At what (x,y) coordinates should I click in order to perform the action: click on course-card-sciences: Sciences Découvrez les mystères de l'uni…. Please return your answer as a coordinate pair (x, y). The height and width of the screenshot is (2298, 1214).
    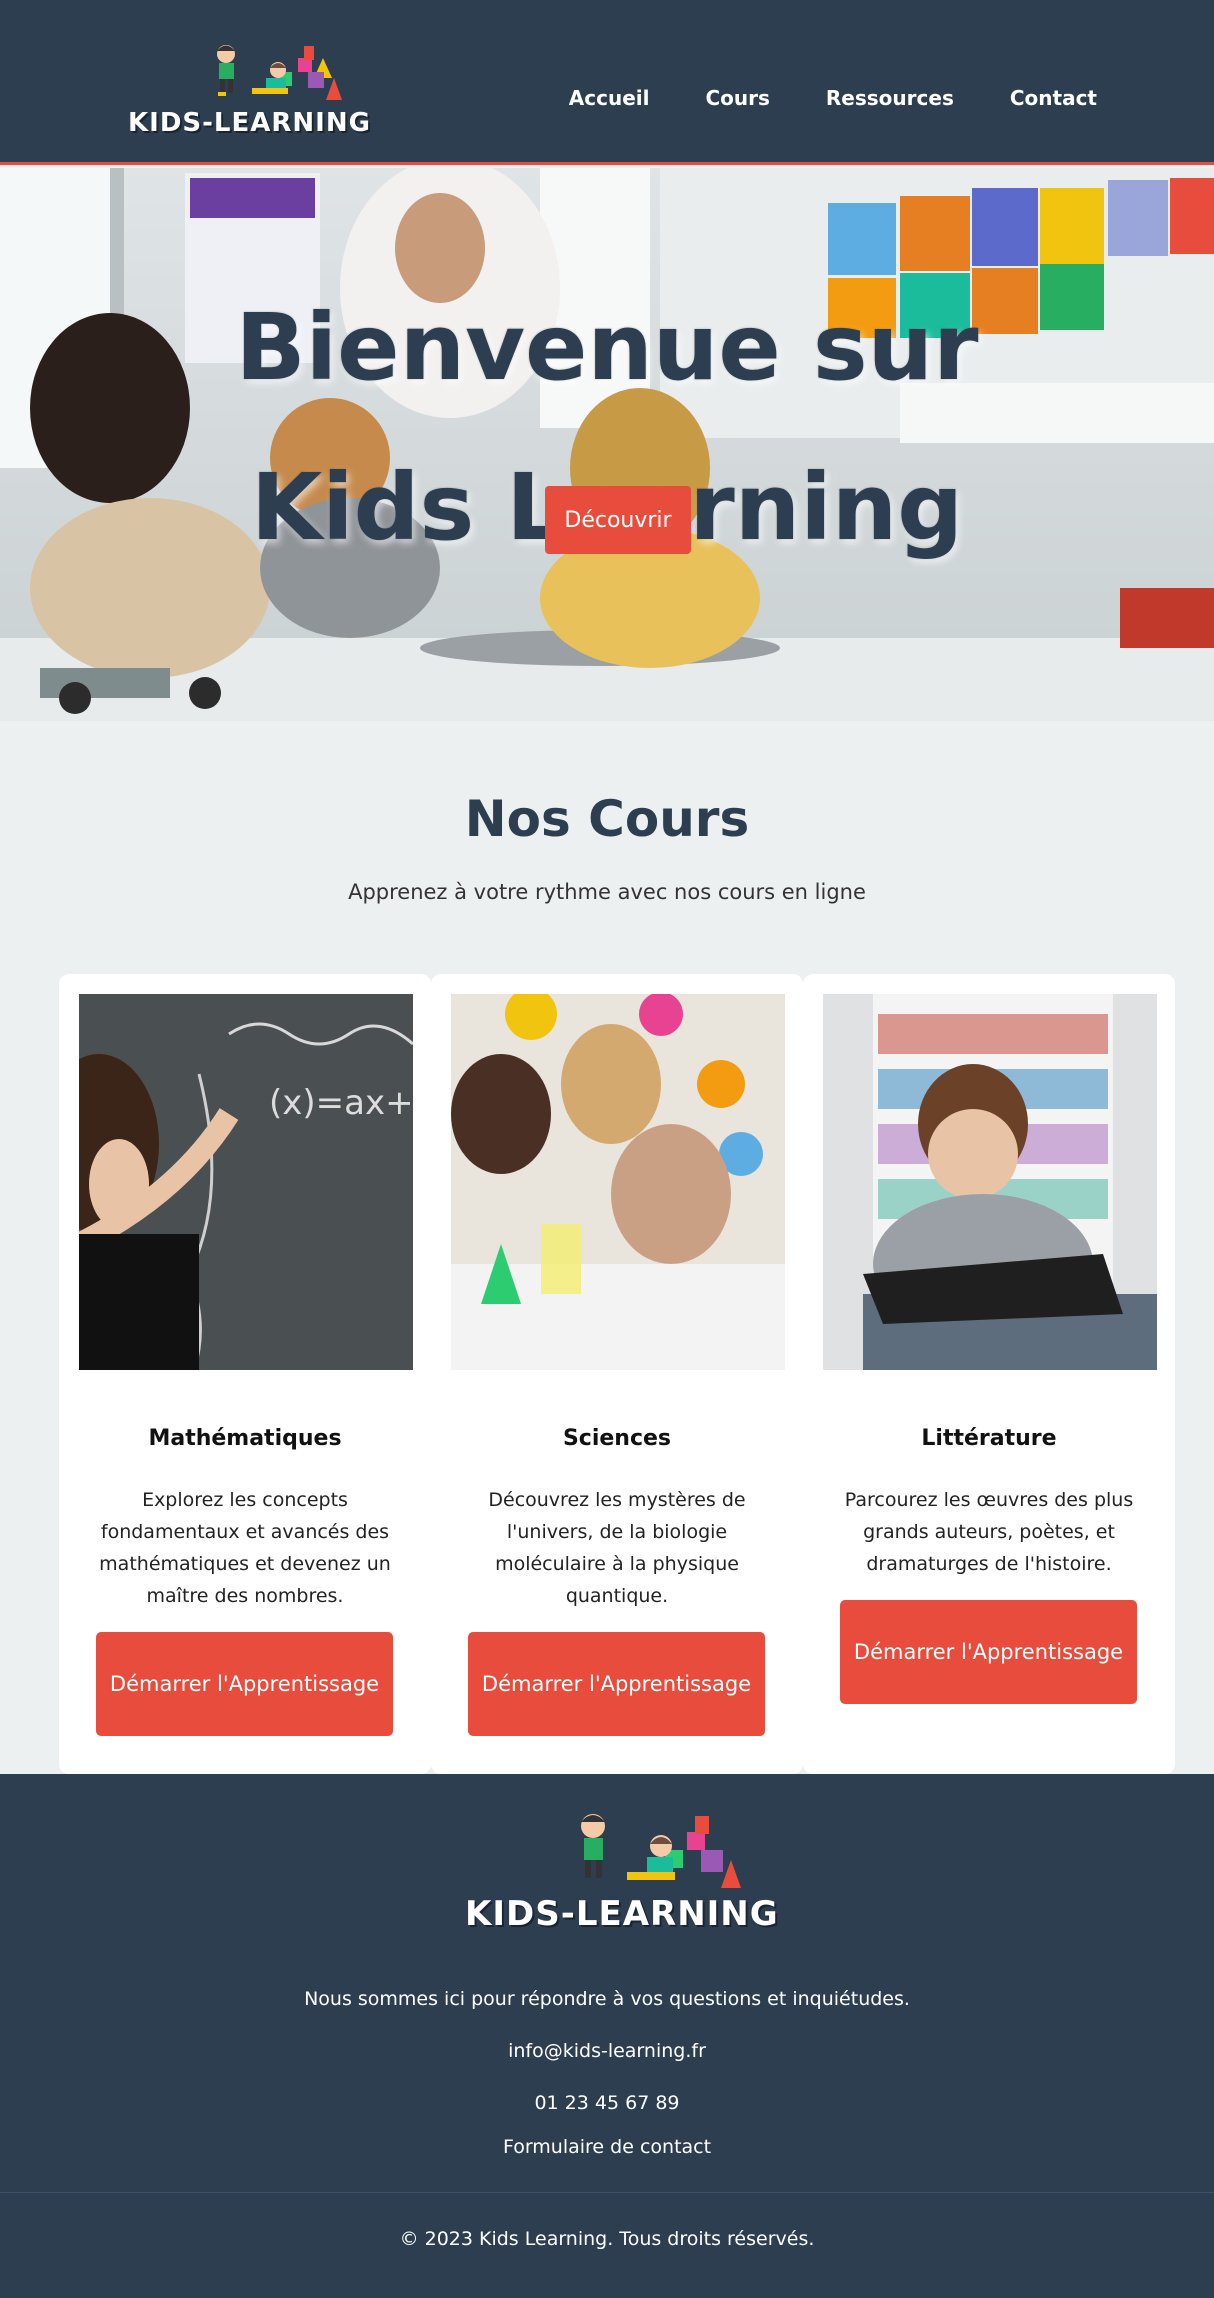
    Looking at the image, I should click on (617, 1374).